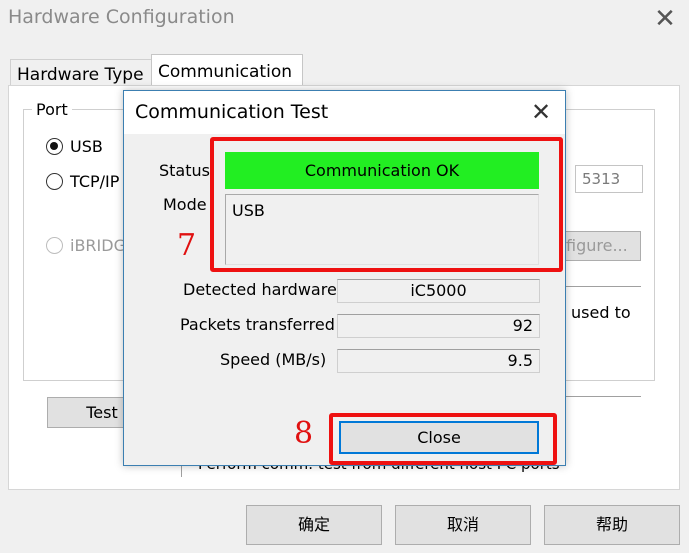 Image resolution: width=689 pixels, height=553 pixels. What do you see at coordinates (184, 170) in the screenshot?
I see `status-label: Status` at bounding box center [184, 170].